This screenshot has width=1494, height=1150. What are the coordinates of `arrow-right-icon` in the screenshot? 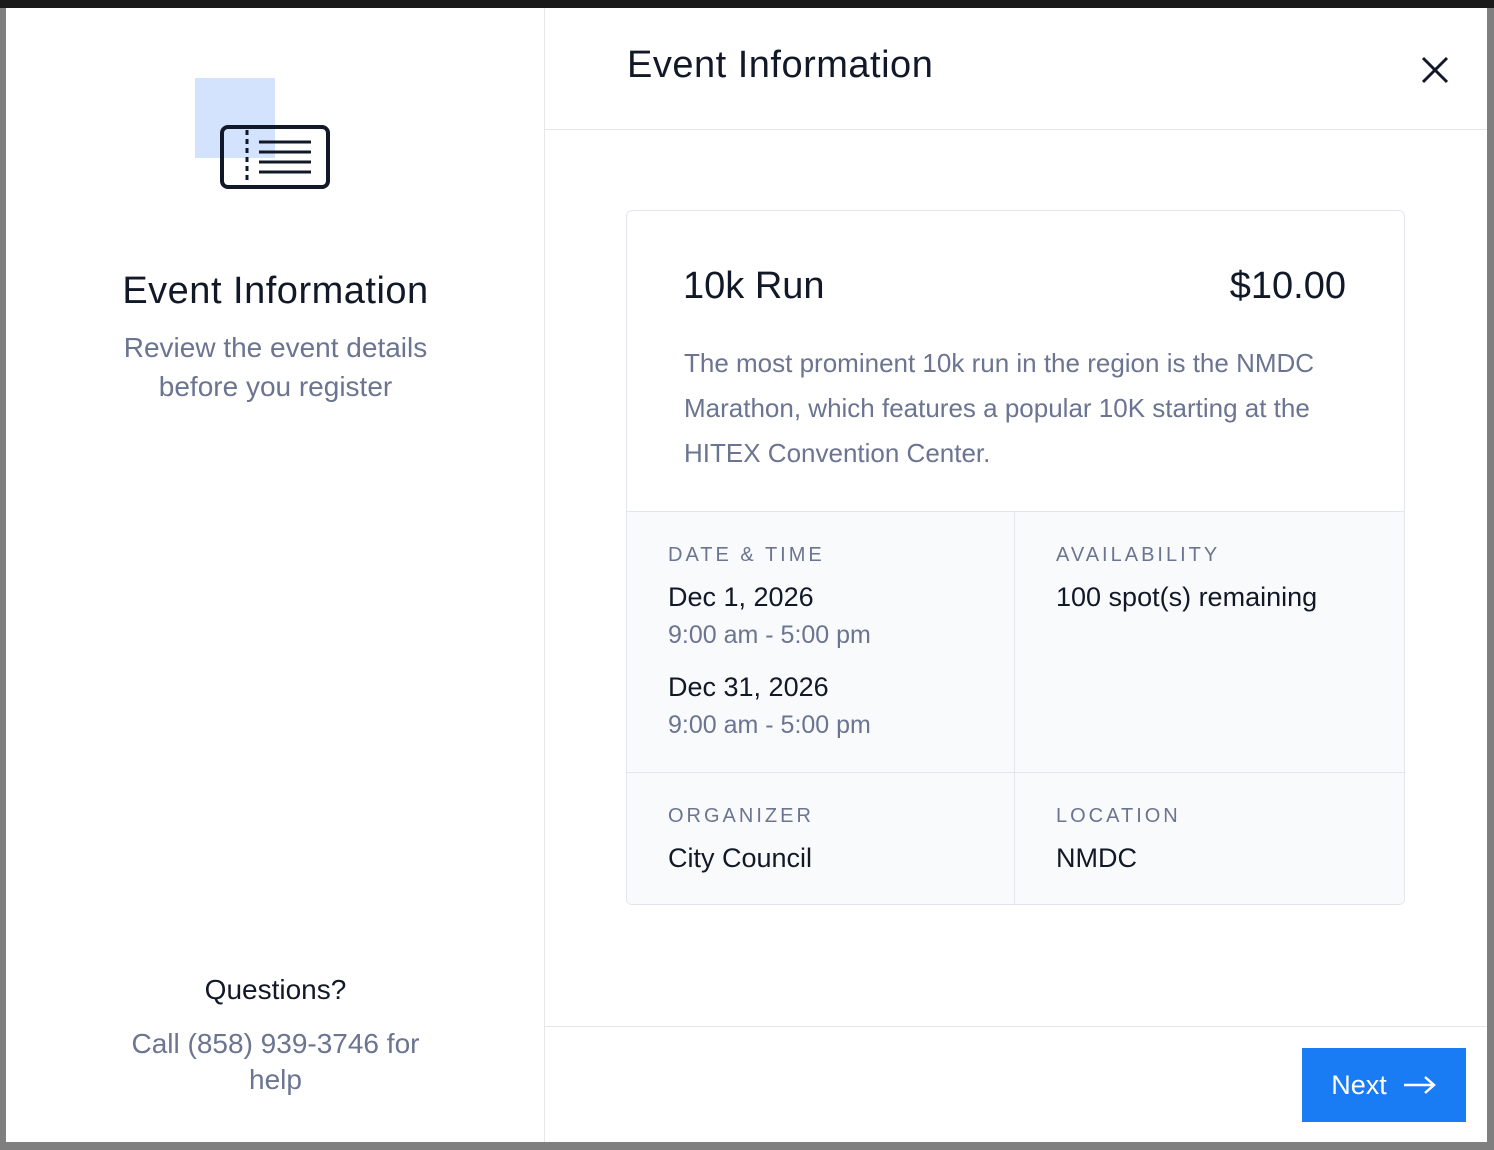 It's located at (1419, 1085).